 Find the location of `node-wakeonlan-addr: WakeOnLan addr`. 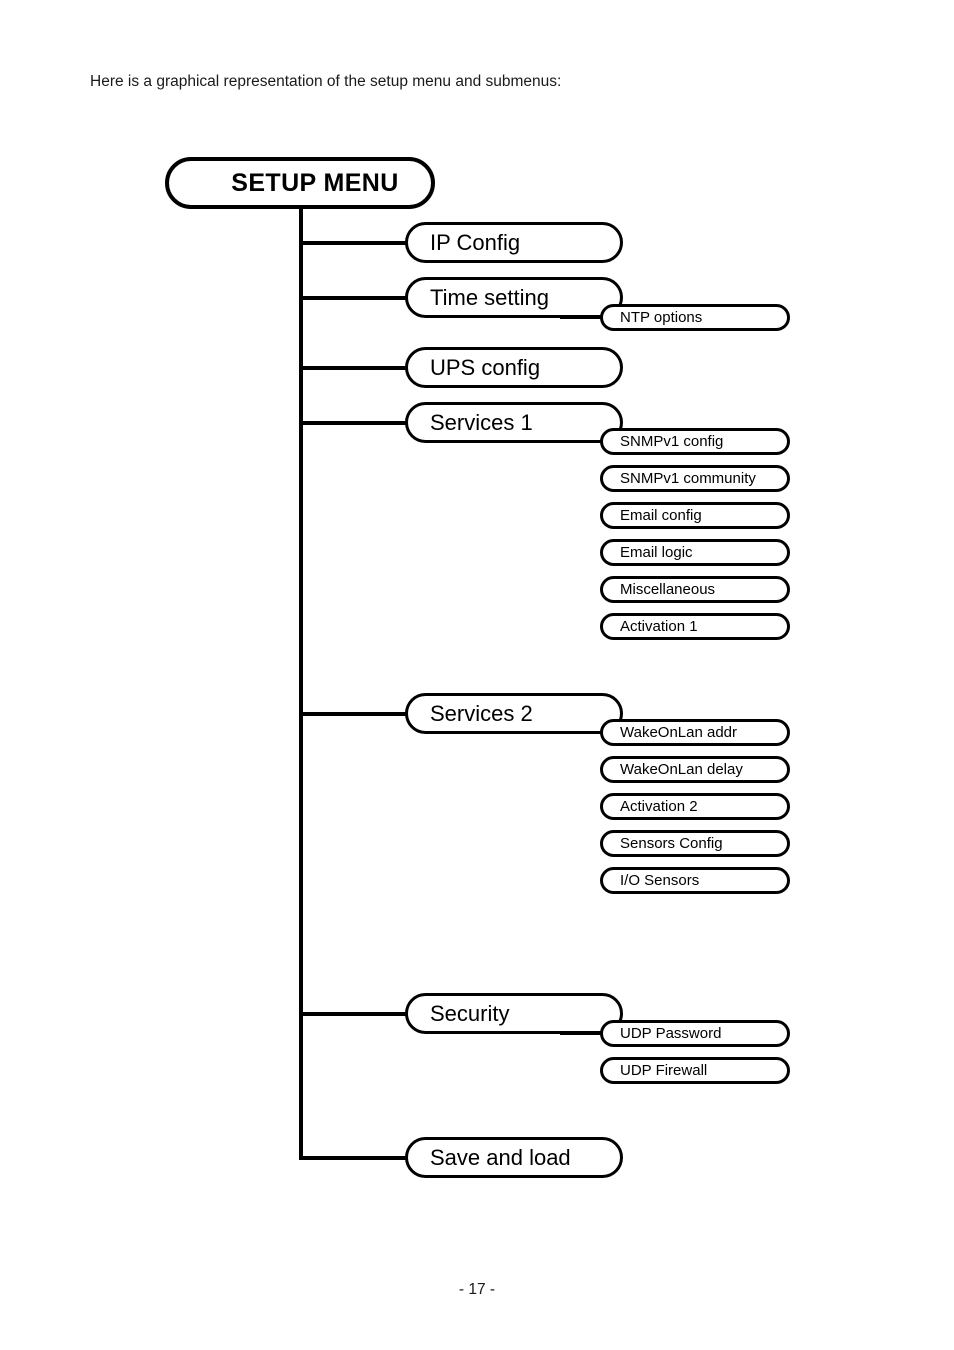

node-wakeonlan-addr: WakeOnLan addr is located at coordinates (695, 732).